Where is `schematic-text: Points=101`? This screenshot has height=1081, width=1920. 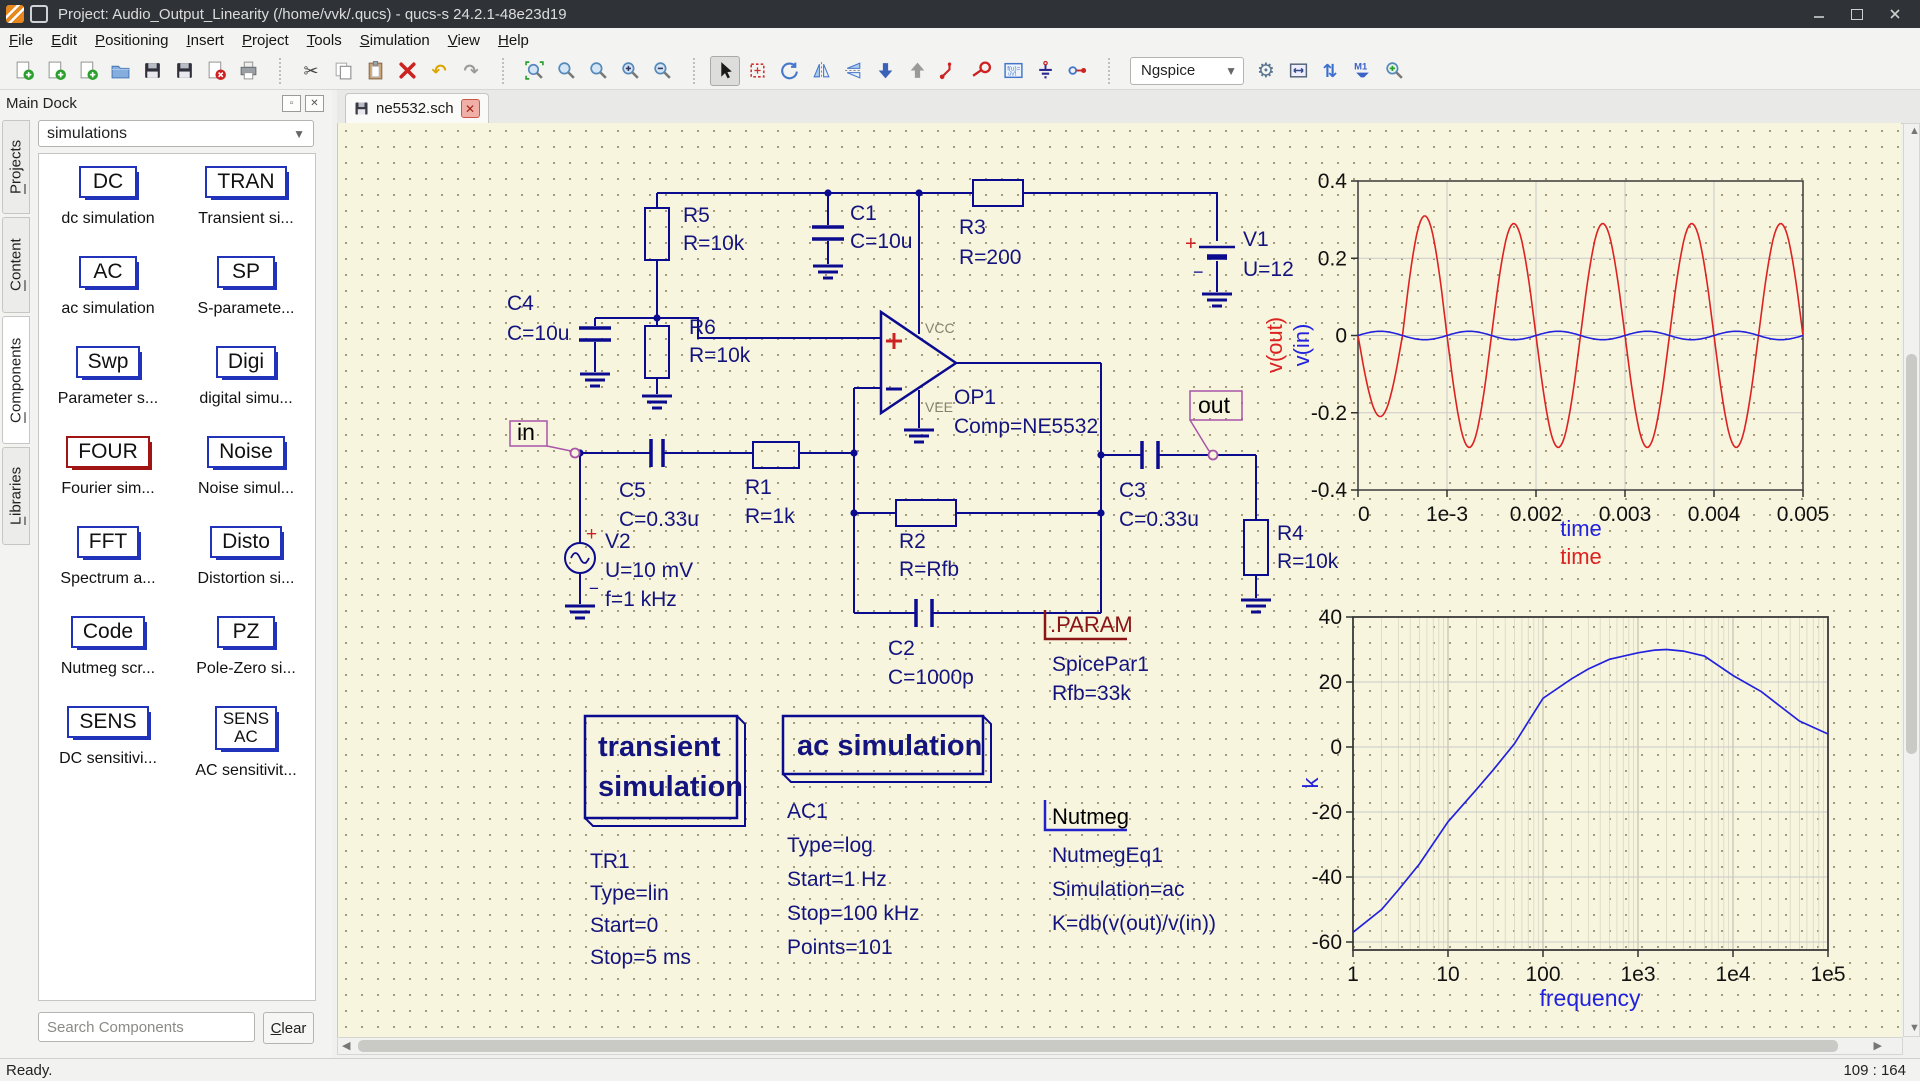 schematic-text: Points=101 is located at coordinates (840, 947).